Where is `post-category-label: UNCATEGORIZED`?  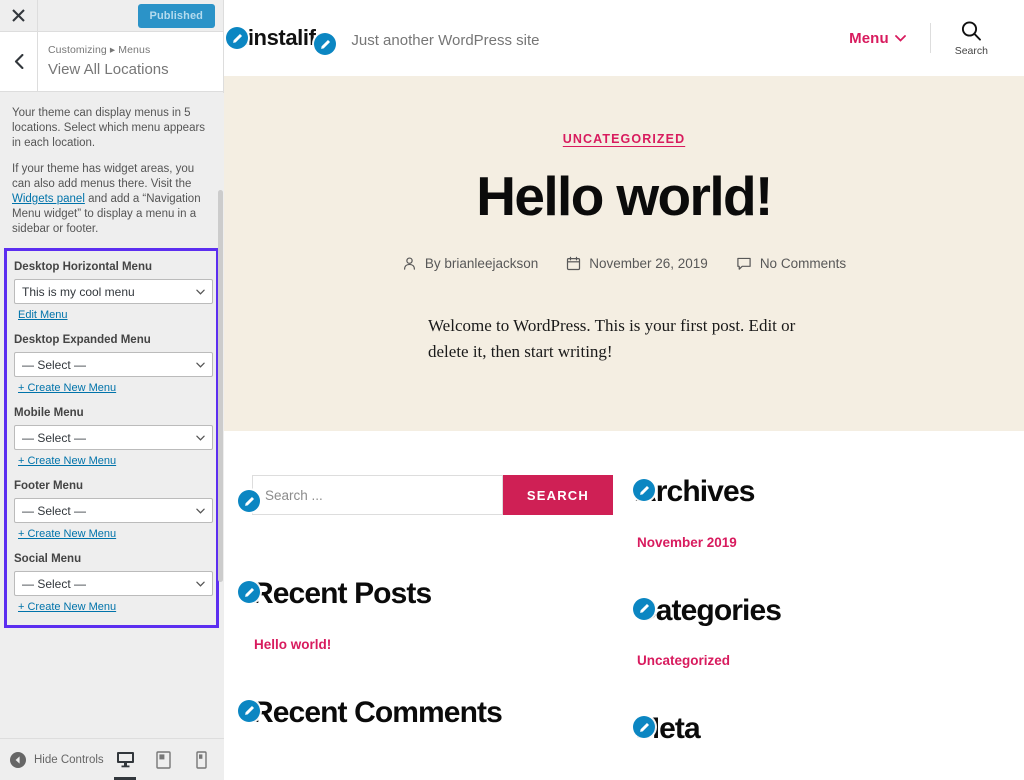
post-category-label: UNCATEGORIZED is located at coordinates (624, 139).